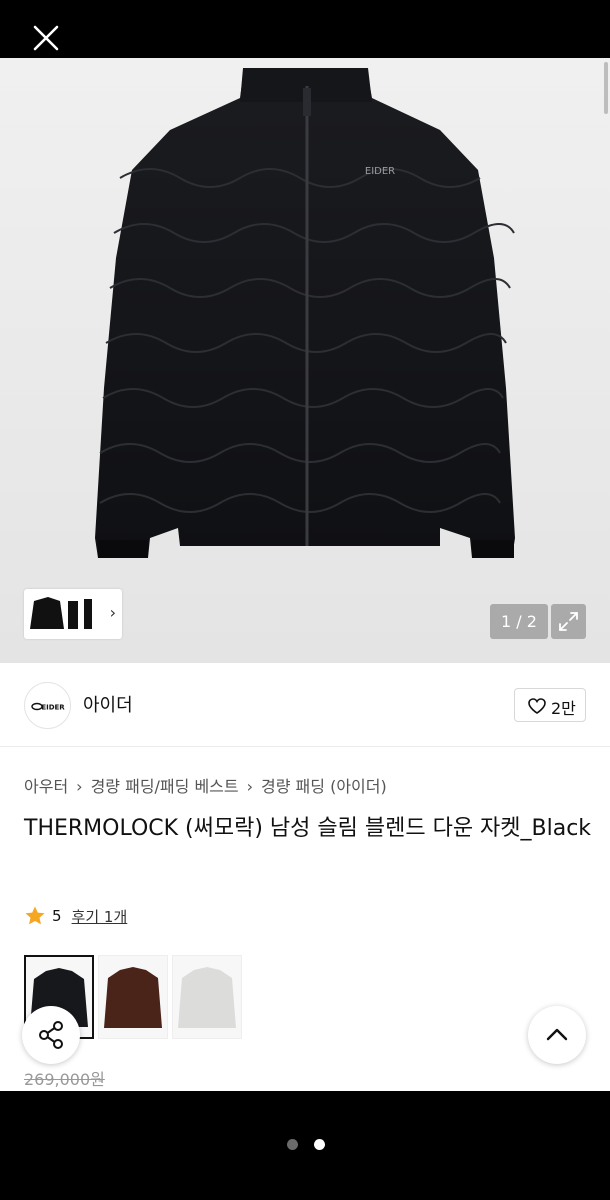 This screenshot has width=610, height=1200. I want to click on brand-row: EIDER 아이더 2만, so click(305, 705).